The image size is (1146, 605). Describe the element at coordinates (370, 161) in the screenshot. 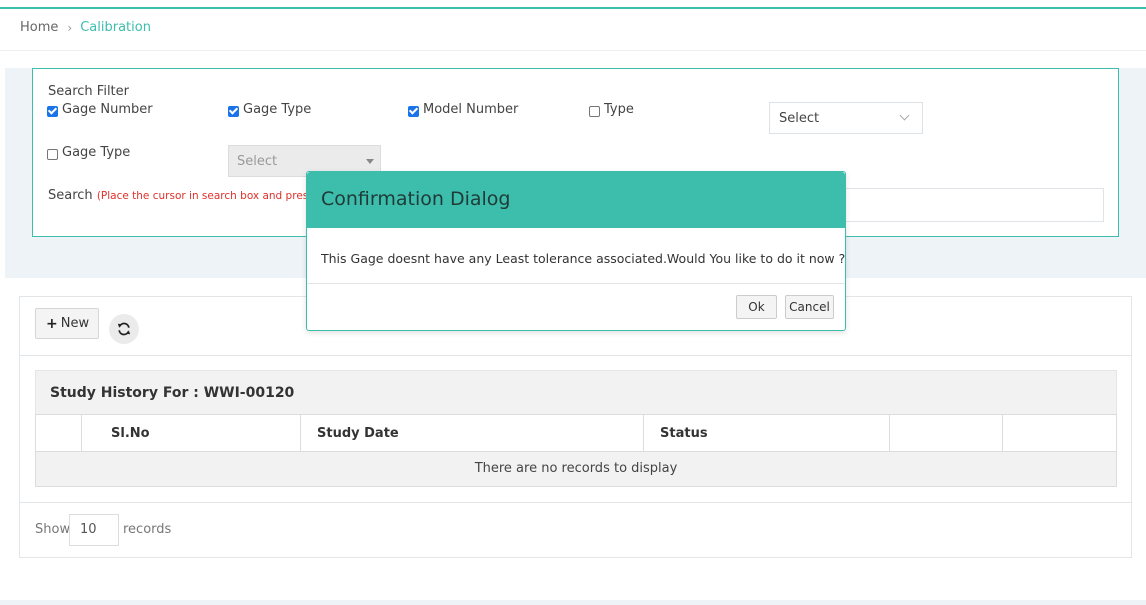

I see `caret-down-icon` at that location.